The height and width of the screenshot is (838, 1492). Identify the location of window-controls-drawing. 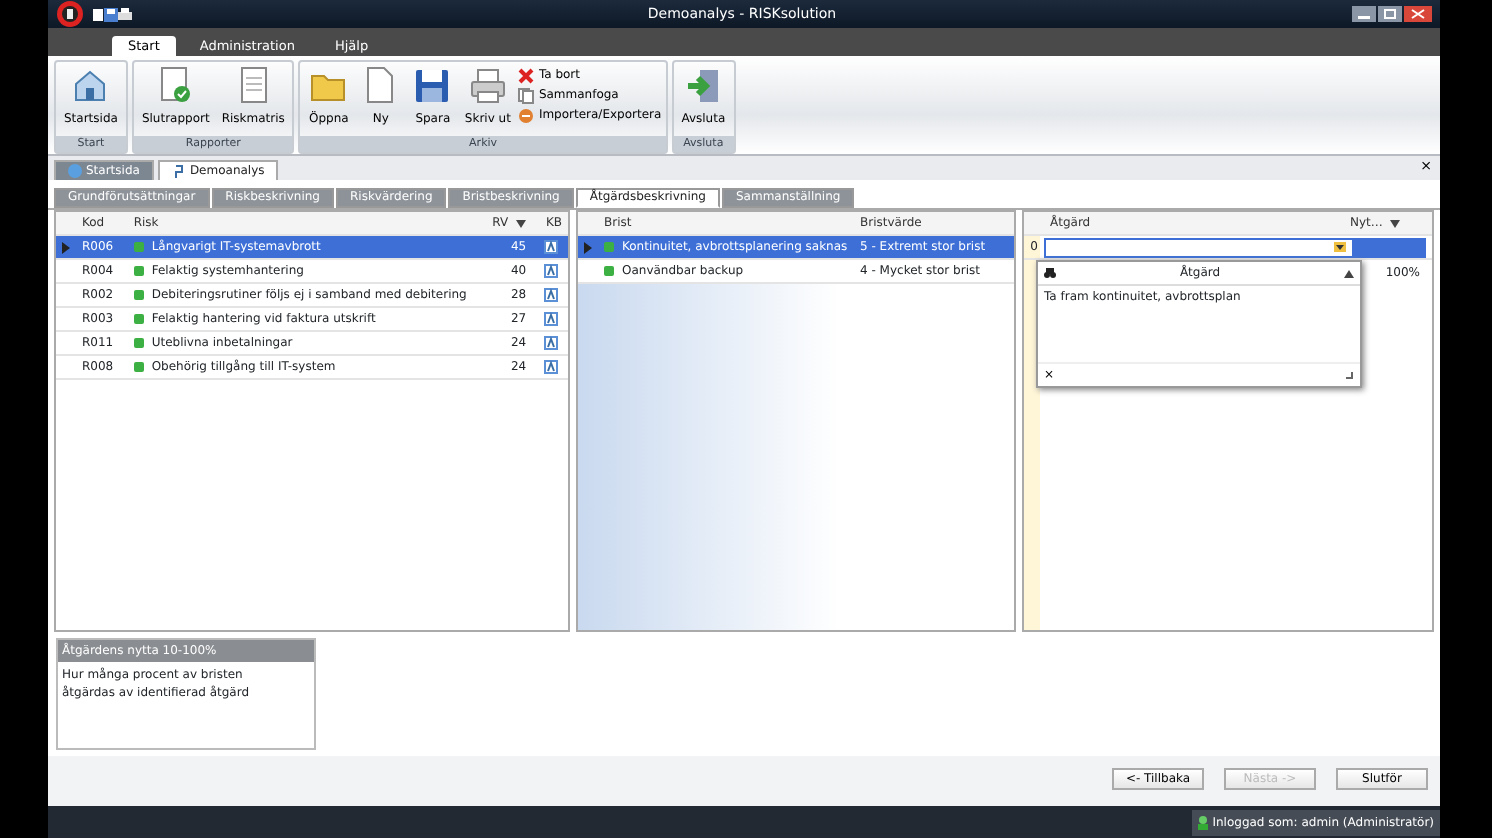
(1392, 14).